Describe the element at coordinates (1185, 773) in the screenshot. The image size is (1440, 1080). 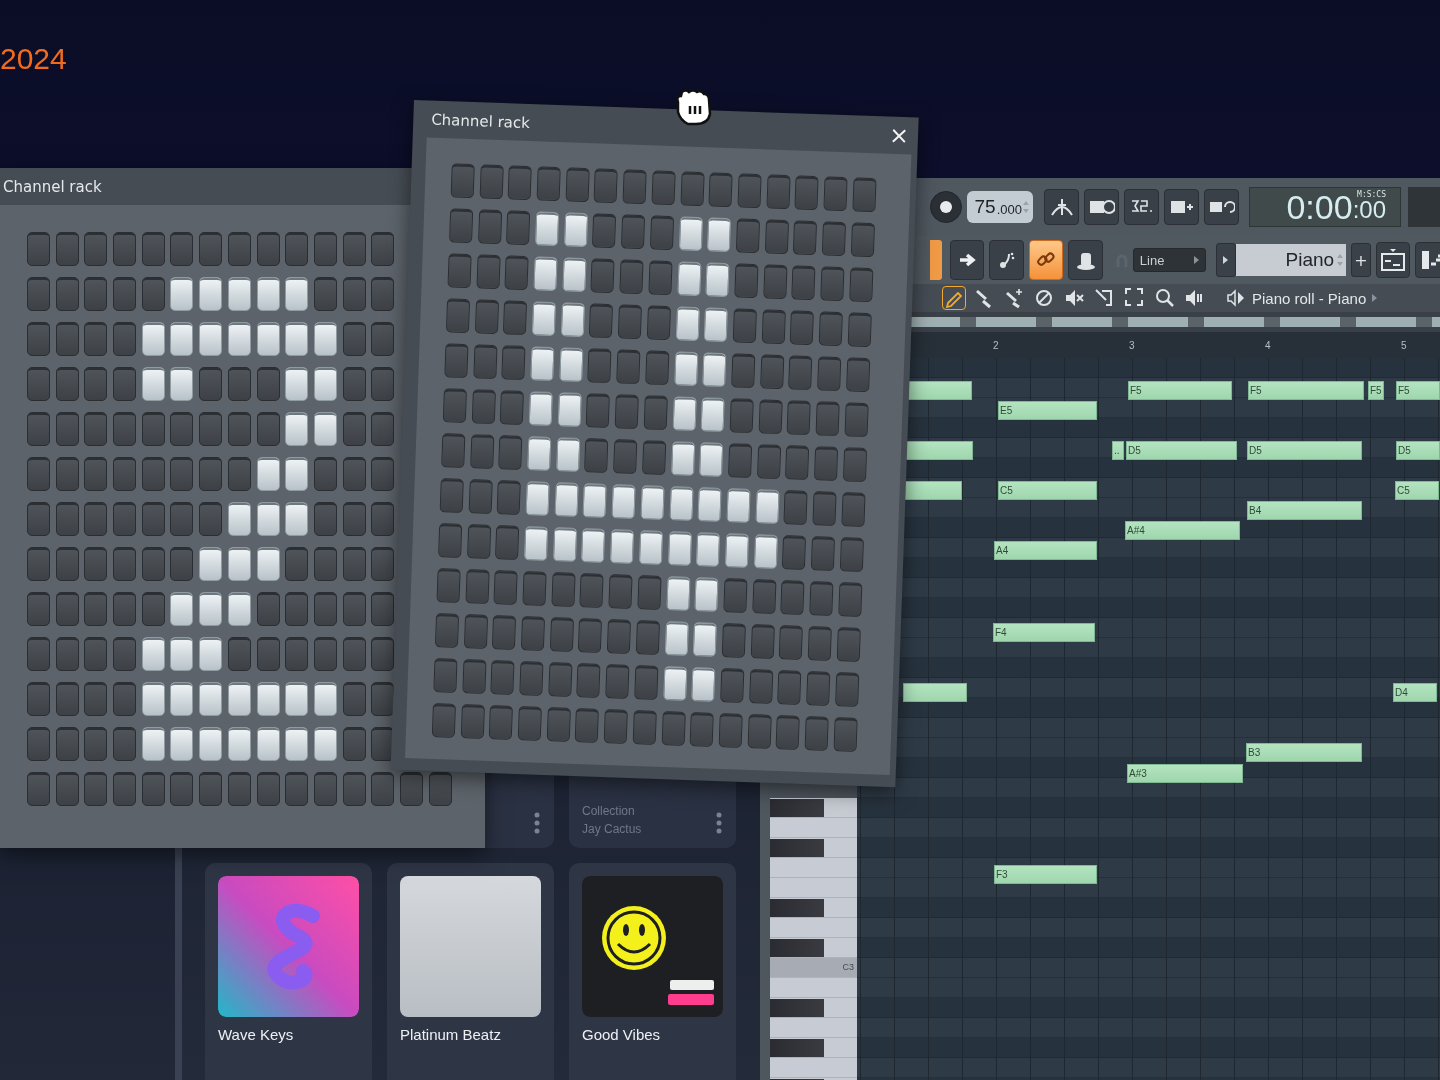
I see `note-block: A#3` at that location.